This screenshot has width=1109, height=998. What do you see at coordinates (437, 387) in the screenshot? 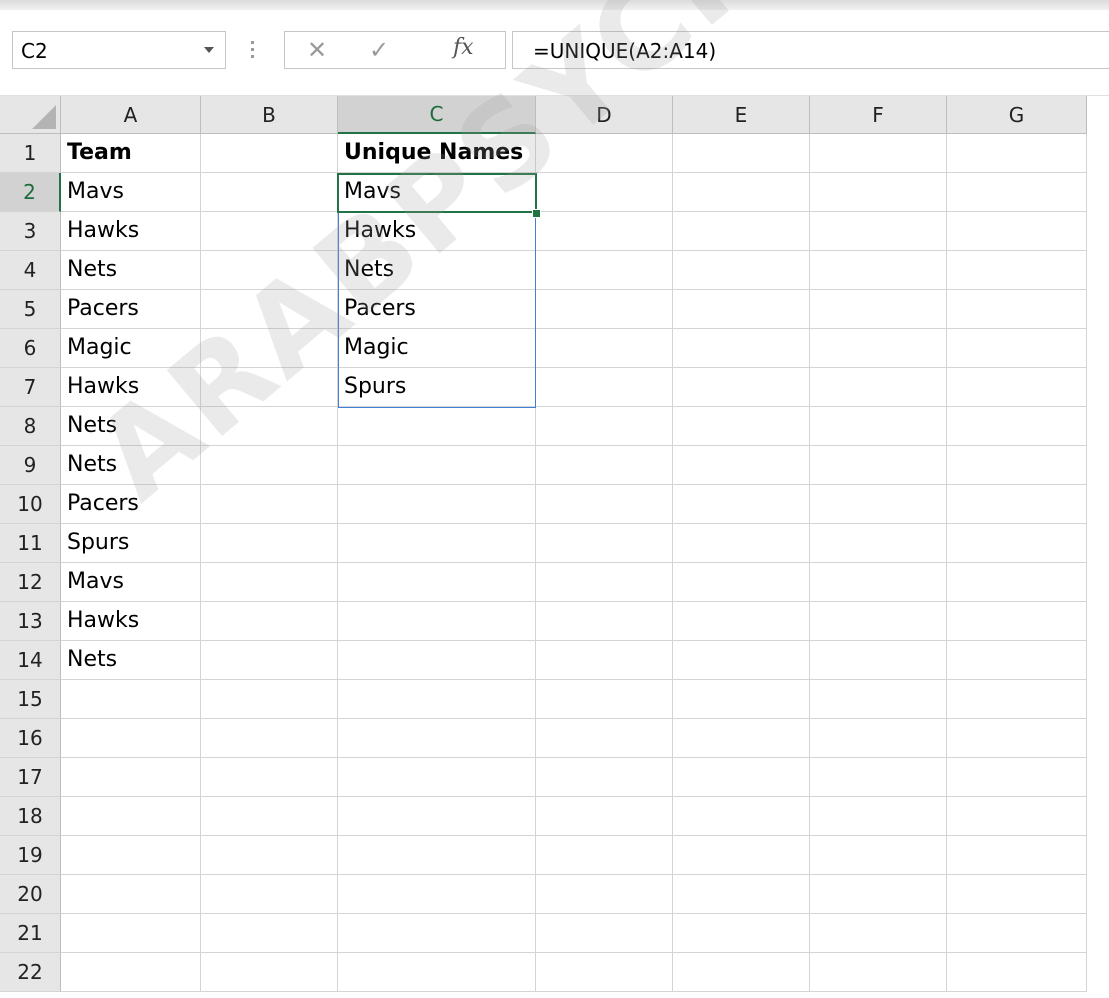
I see `cell-c7: Spurs` at bounding box center [437, 387].